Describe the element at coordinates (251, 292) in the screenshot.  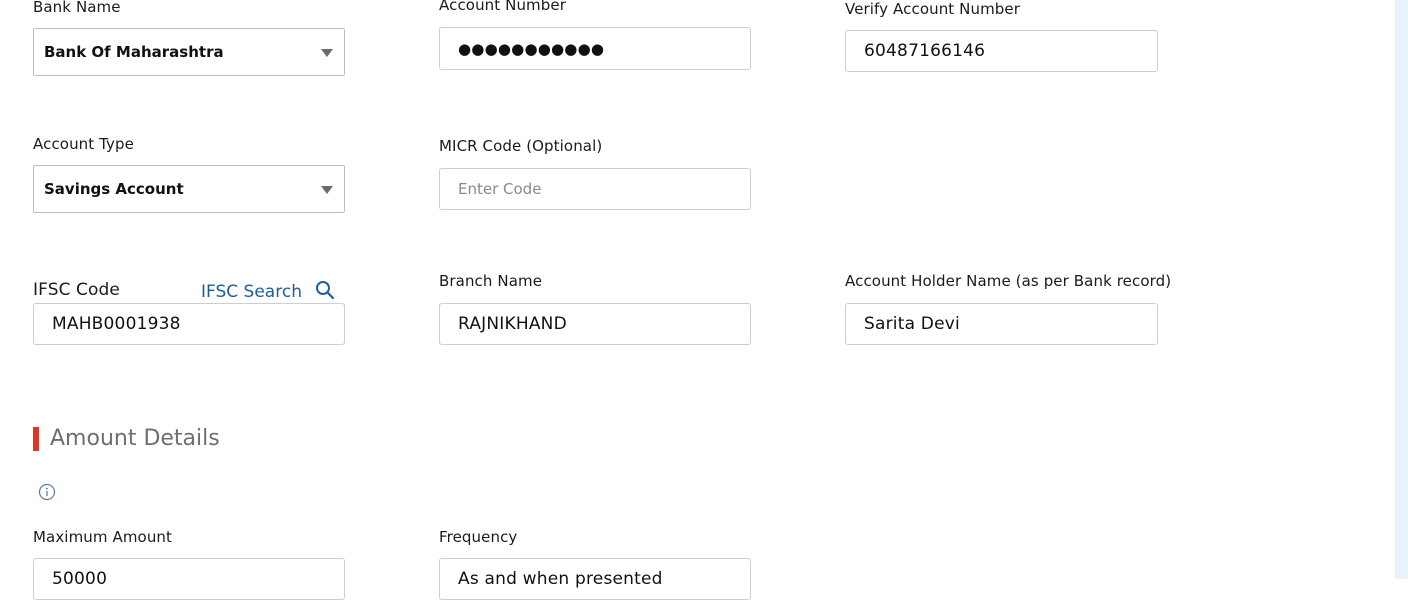
I see `ifsc-search-label: IFSC Search` at that location.